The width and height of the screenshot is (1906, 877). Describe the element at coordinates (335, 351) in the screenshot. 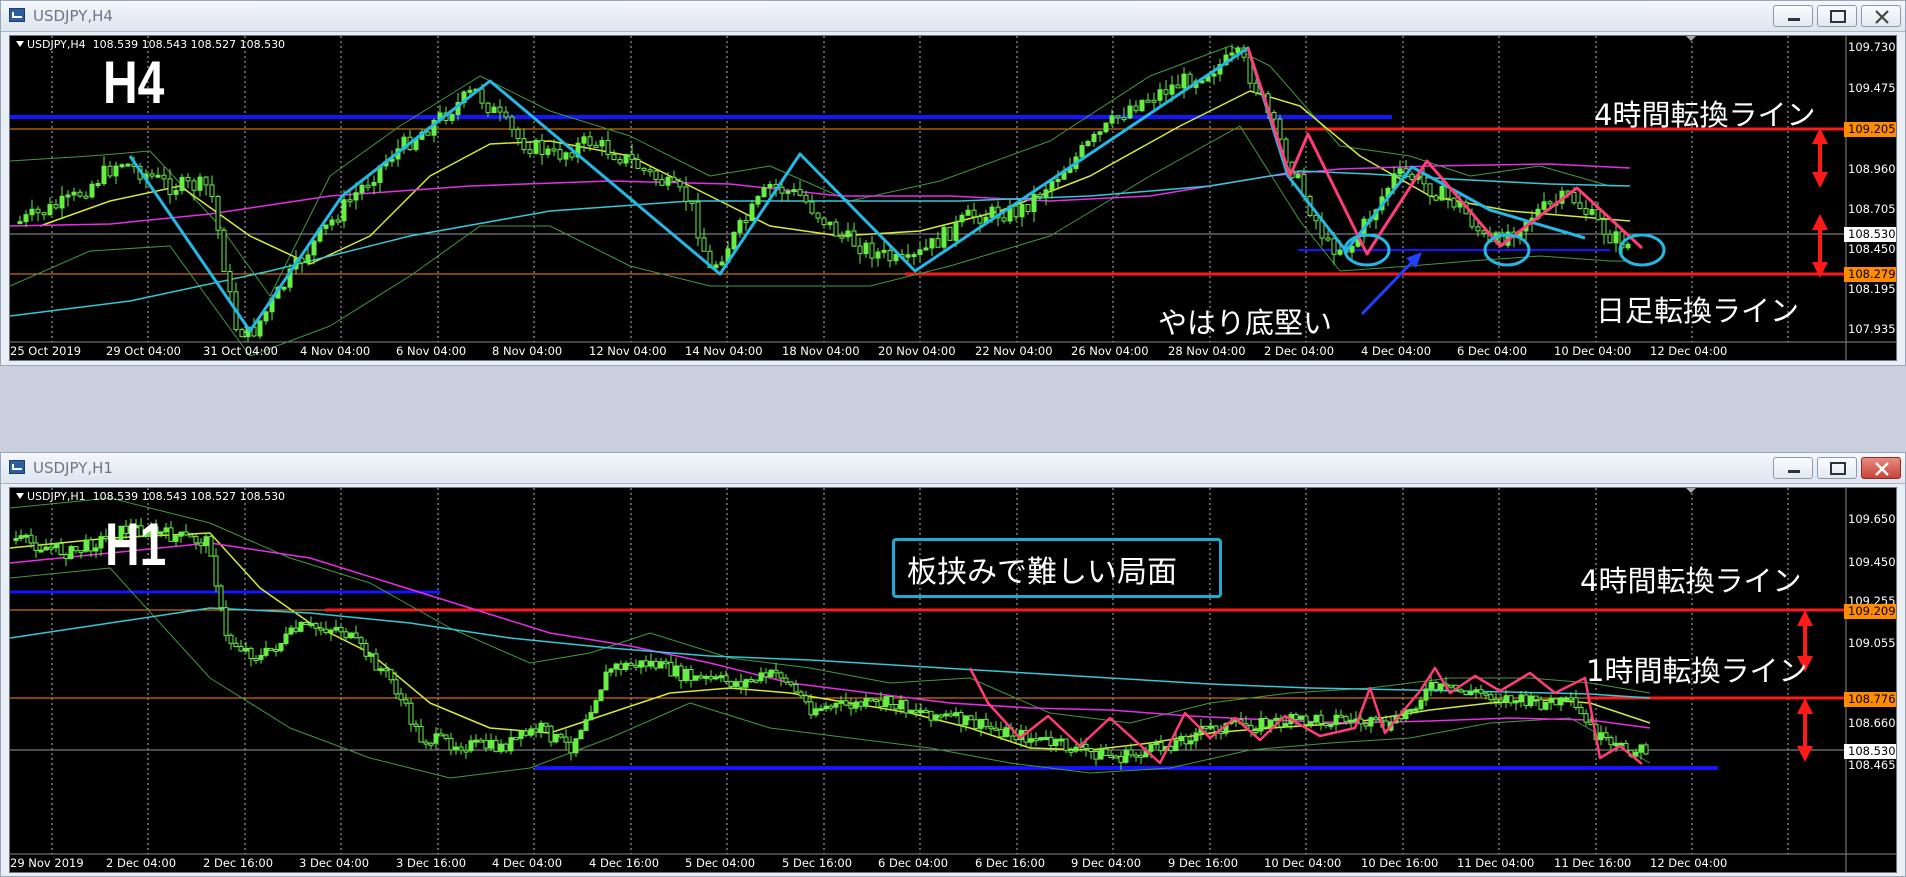

I see `time-label: 4 Nov 04:00` at that location.